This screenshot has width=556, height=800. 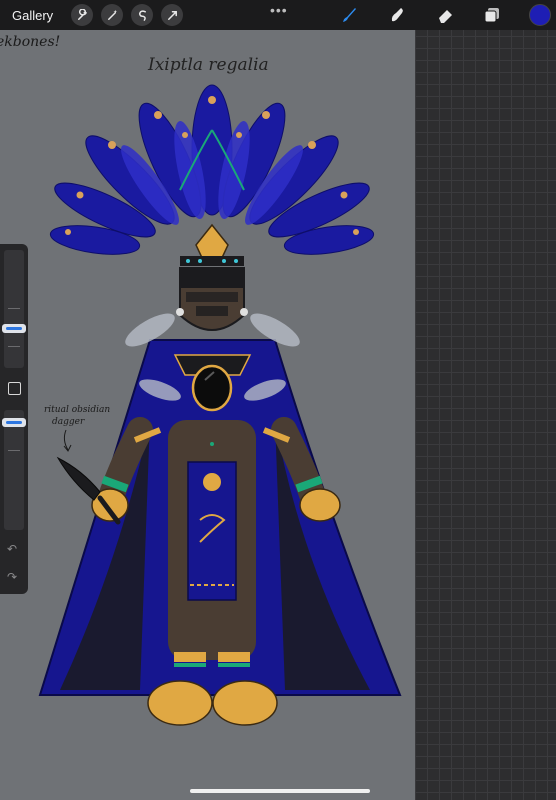 I want to click on transform-button, so click(x=172, y=15).